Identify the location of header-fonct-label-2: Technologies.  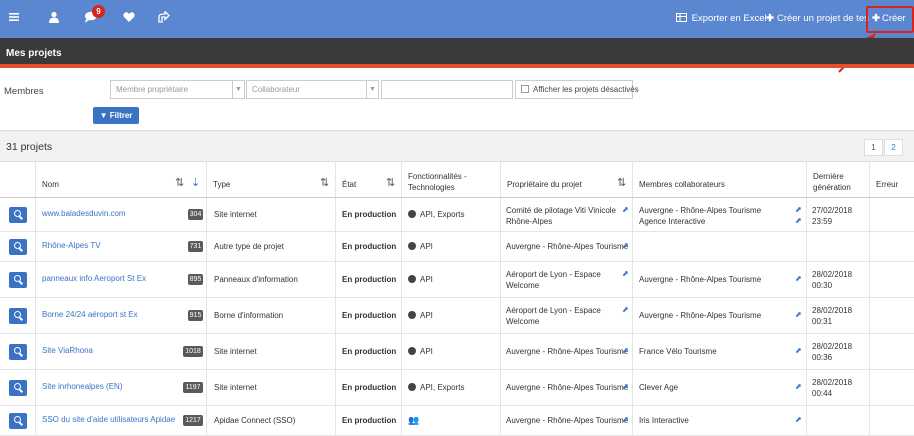
(431, 187).